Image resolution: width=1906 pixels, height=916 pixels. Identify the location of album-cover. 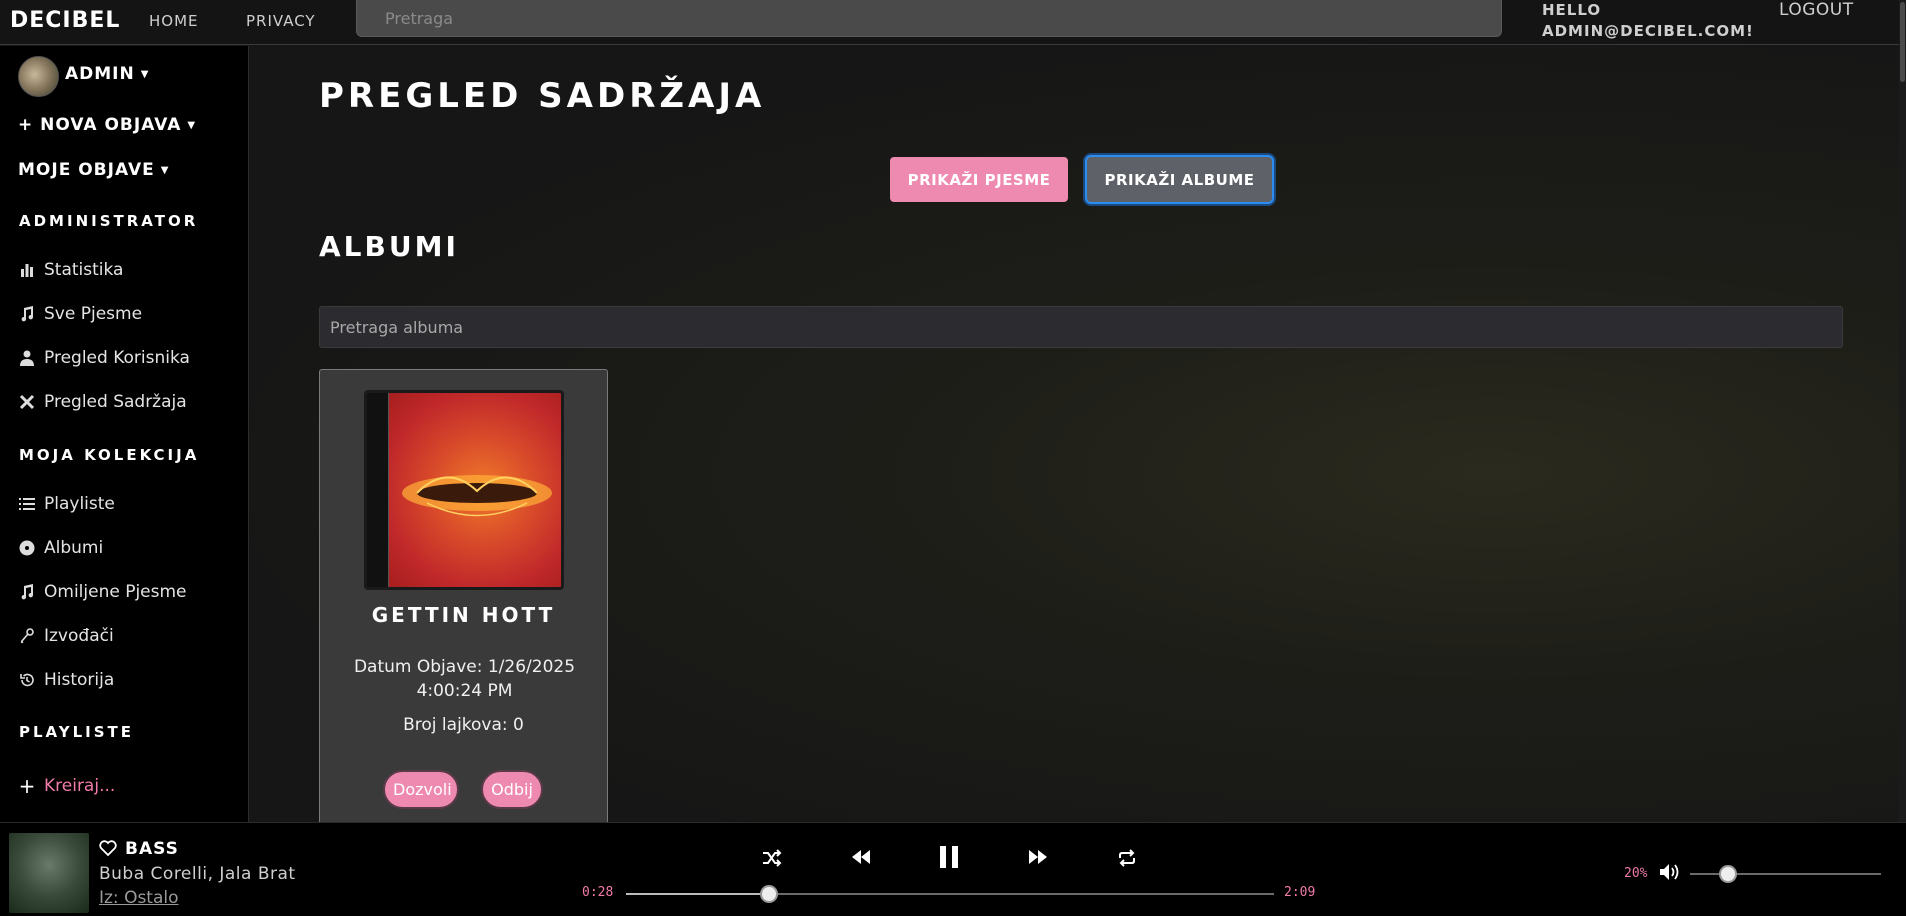
(464, 490).